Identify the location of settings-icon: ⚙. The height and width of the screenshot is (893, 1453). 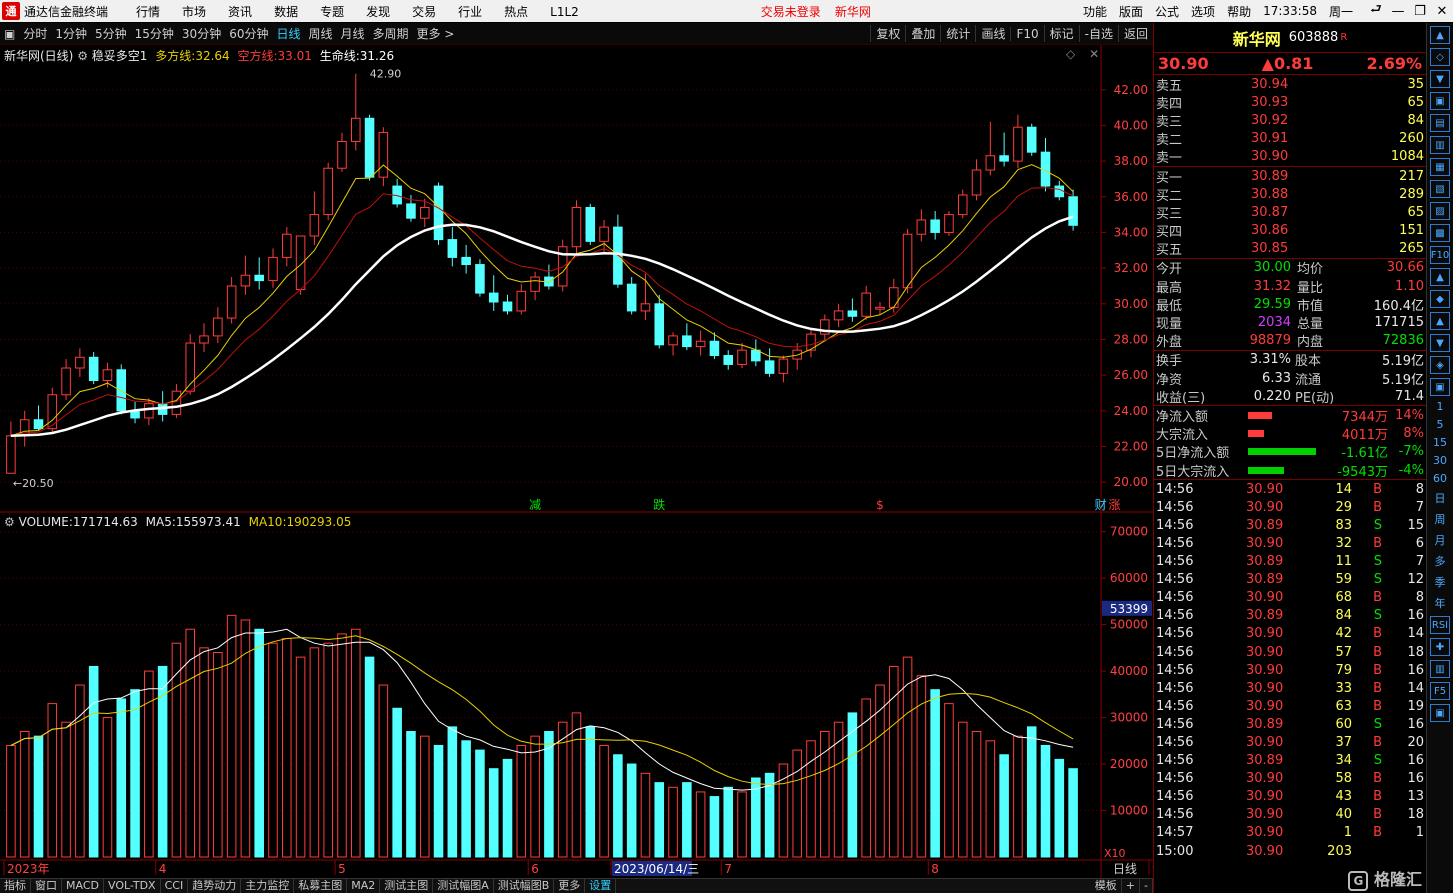
(82, 56).